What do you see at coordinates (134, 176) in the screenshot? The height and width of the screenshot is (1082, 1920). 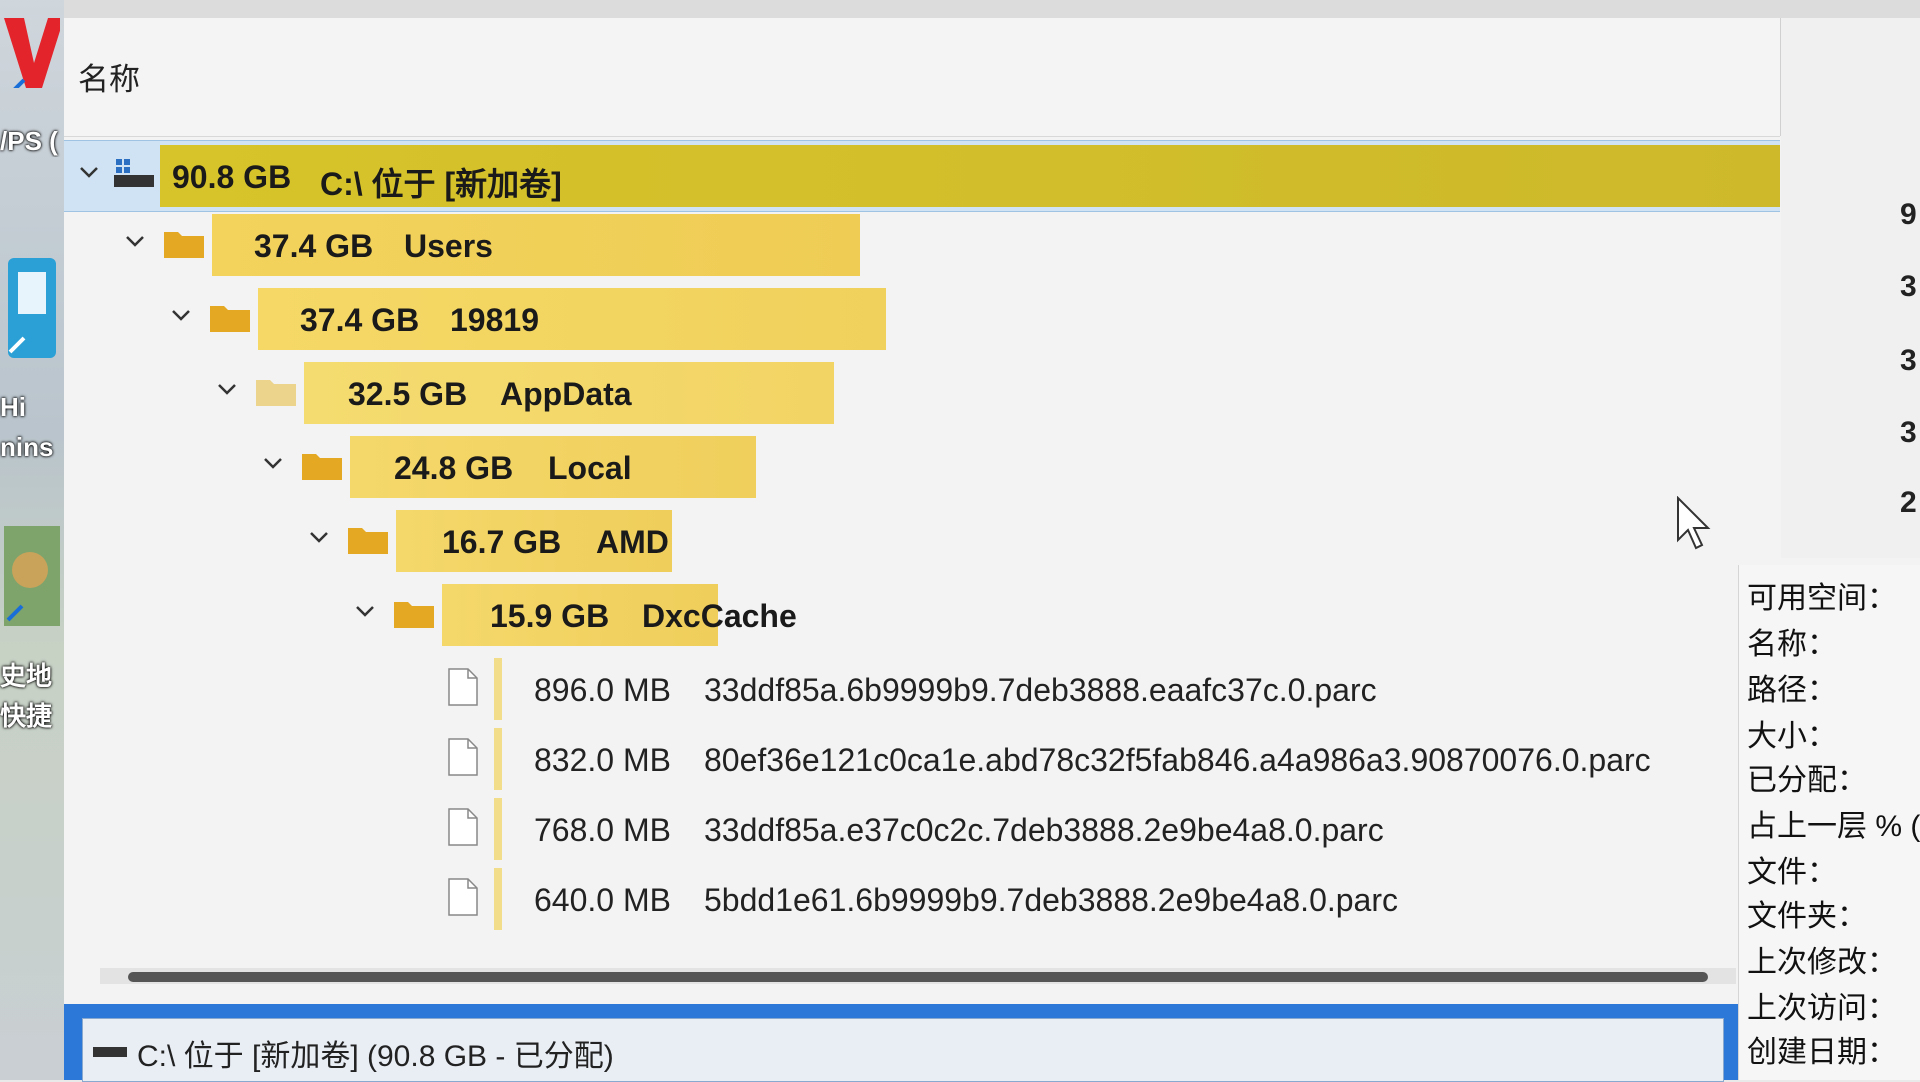 I see `drive-icon` at bounding box center [134, 176].